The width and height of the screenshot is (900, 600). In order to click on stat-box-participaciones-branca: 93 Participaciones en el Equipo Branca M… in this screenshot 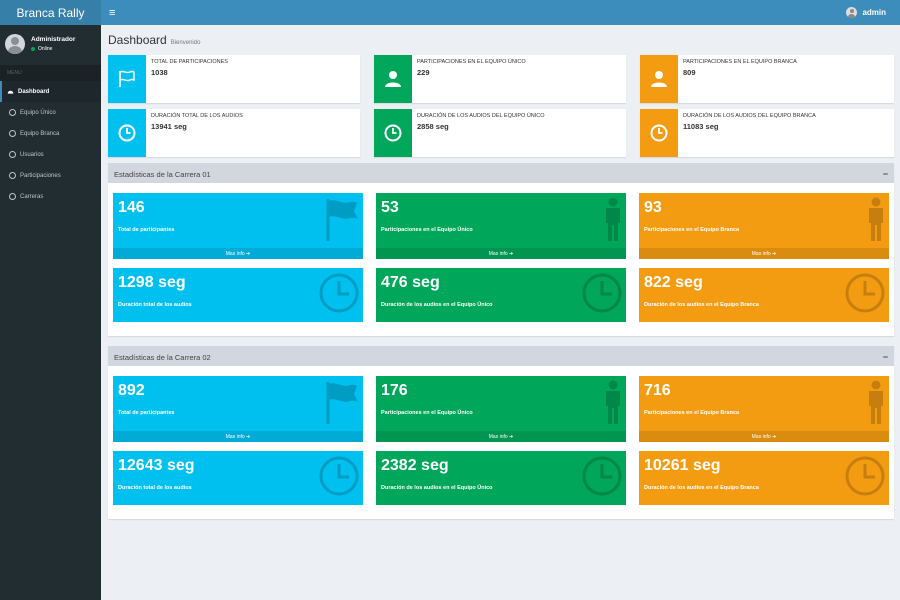, I will do `click(764, 226)`.